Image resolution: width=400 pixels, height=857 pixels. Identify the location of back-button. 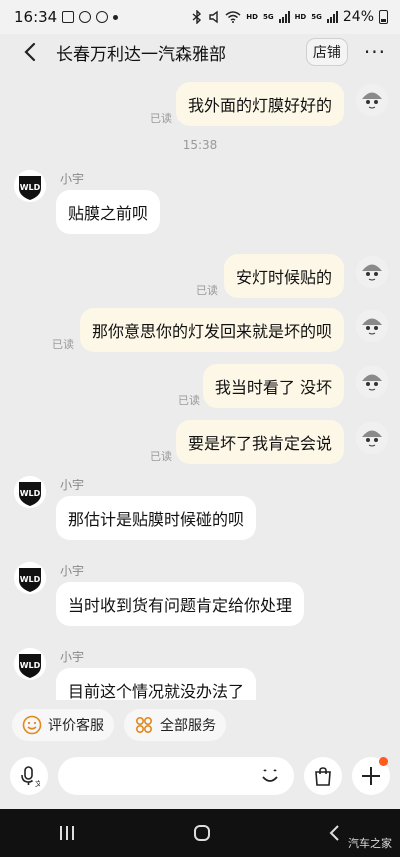
(30, 52).